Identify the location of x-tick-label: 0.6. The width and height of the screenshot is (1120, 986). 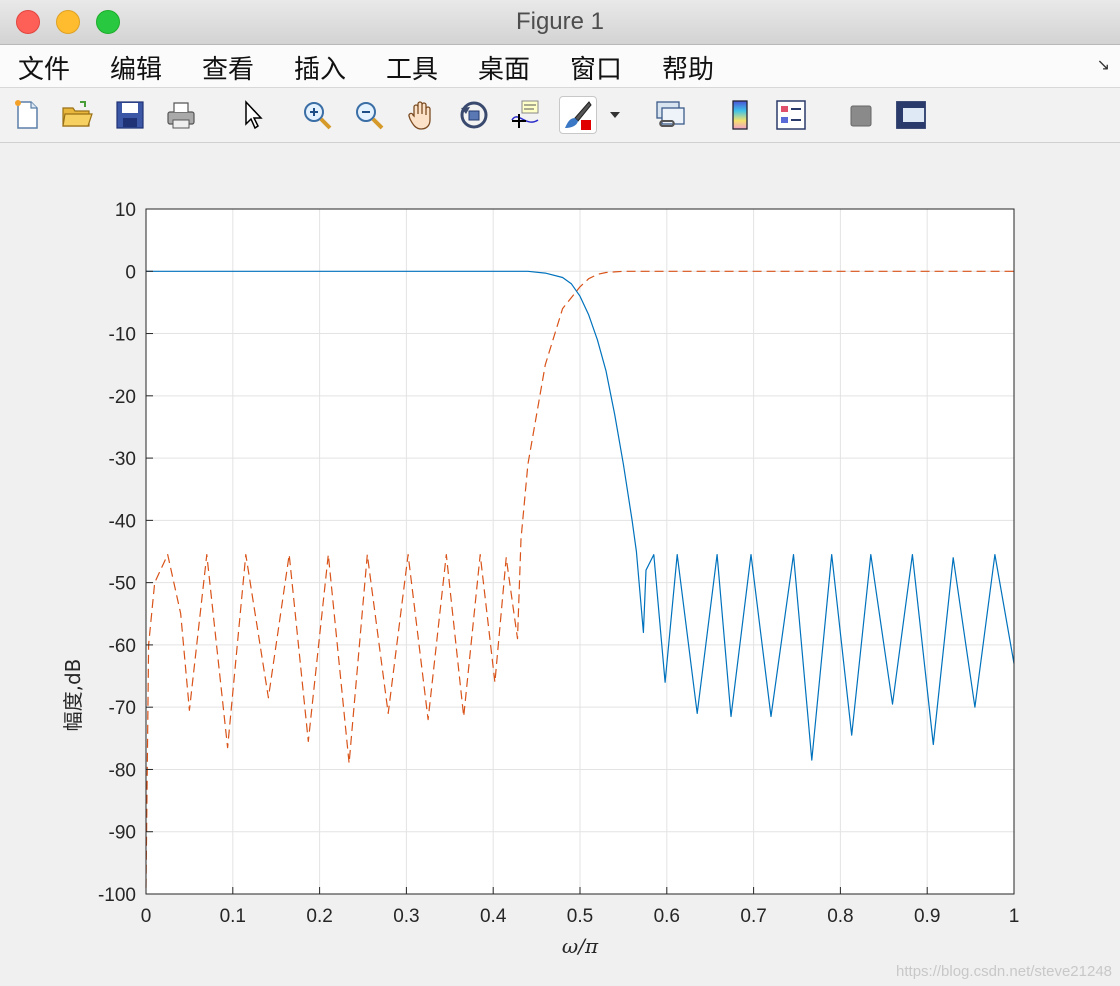
(667, 916).